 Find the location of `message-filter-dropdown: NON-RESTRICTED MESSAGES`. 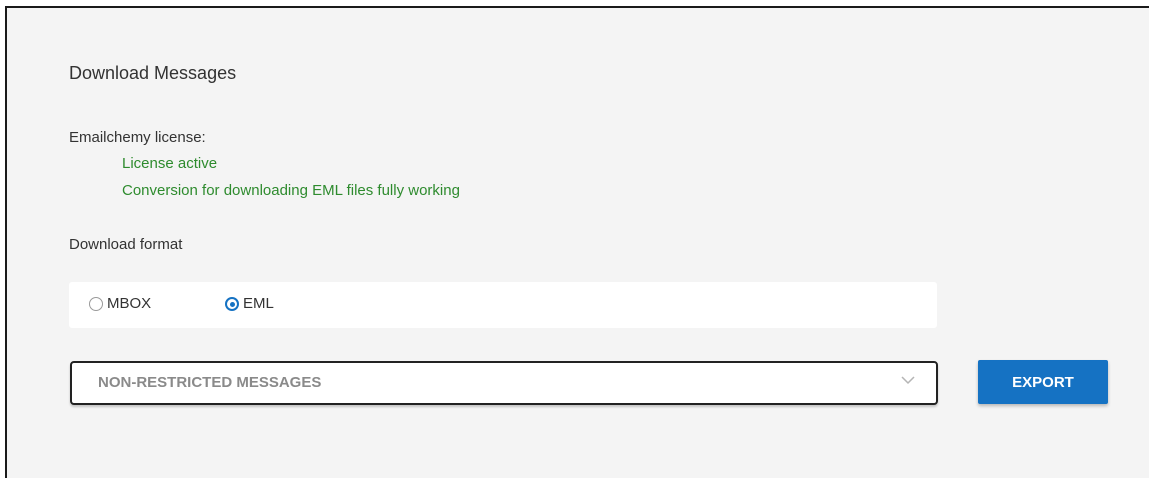

message-filter-dropdown: NON-RESTRICTED MESSAGES is located at coordinates (504, 383).